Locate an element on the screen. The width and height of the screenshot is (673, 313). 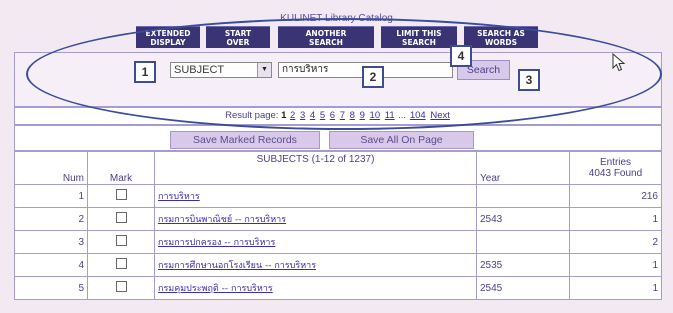
table-row: 2 กรมการบินพาณิชย์ -- การบริหาร 2543 1 is located at coordinates (338, 219).